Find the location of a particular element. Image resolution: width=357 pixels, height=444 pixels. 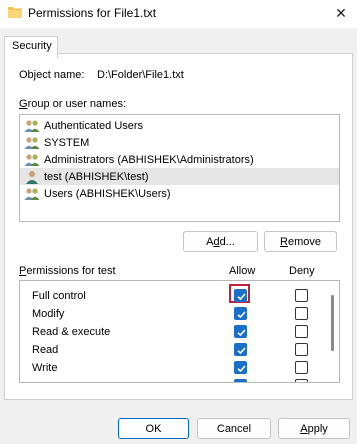

permission-name: Read is located at coordinates (45, 350).